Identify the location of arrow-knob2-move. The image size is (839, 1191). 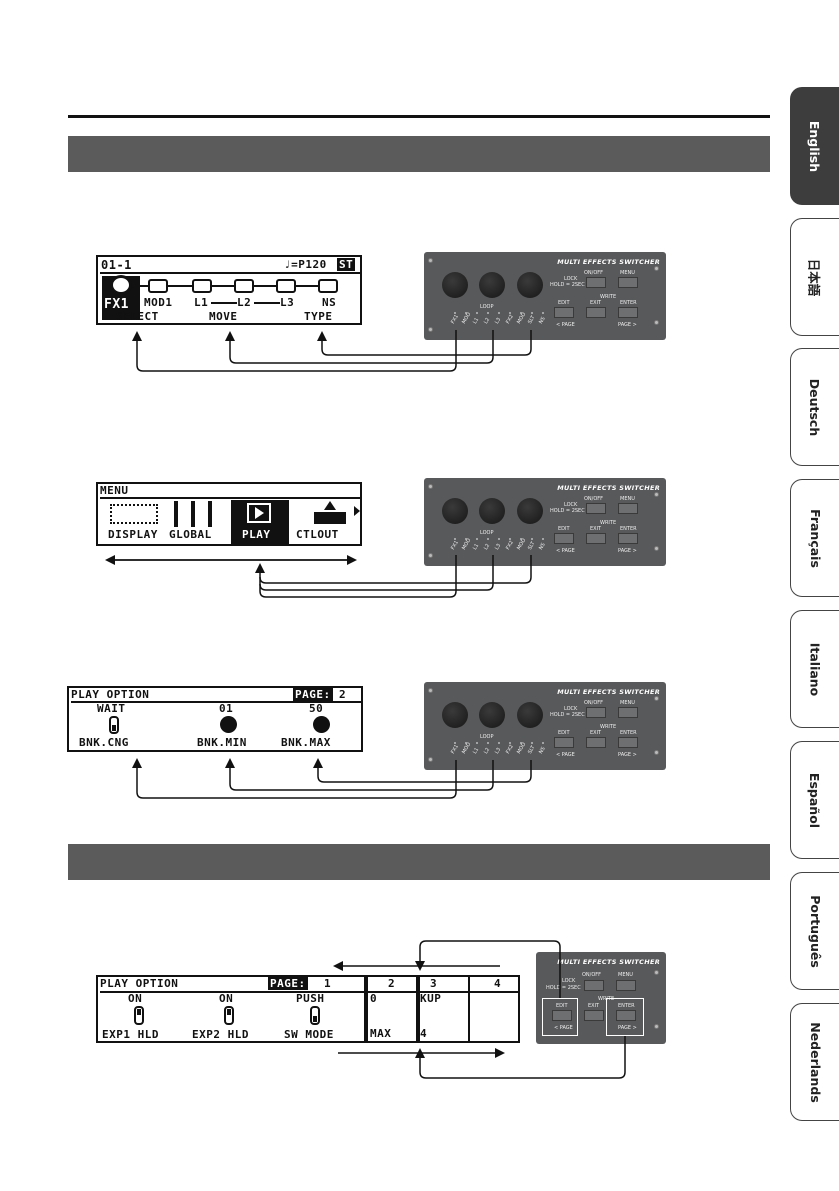
(359, 347).